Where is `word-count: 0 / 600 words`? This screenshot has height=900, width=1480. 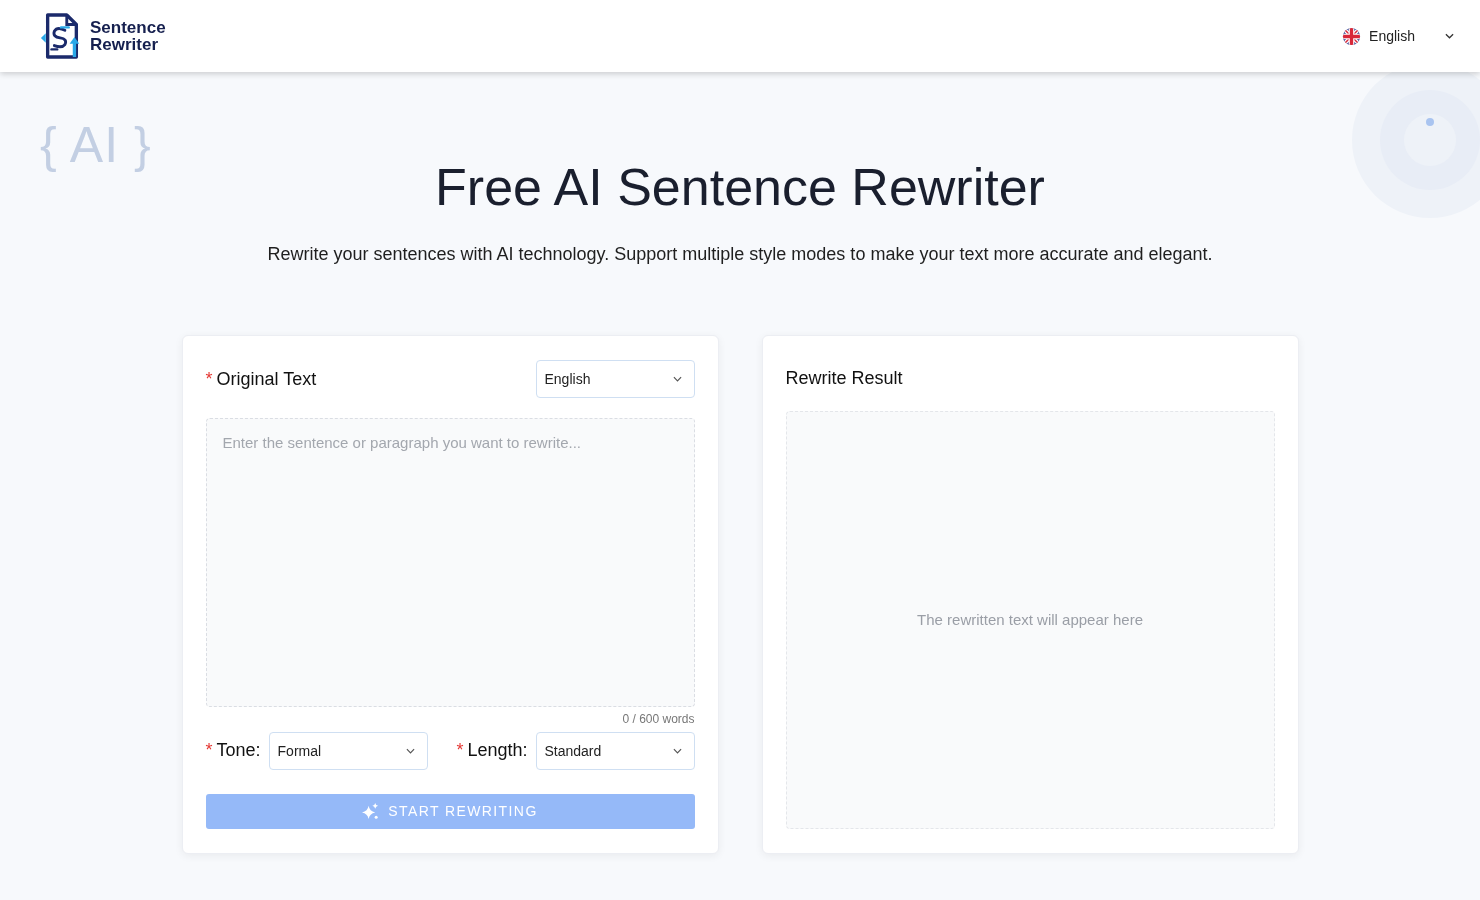
word-count: 0 / 600 words is located at coordinates (658, 718).